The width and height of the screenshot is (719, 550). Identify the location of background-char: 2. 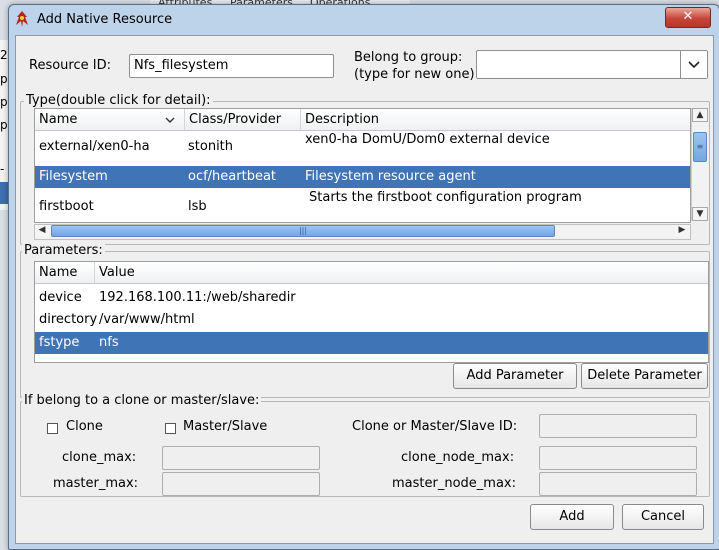
(4, 55).